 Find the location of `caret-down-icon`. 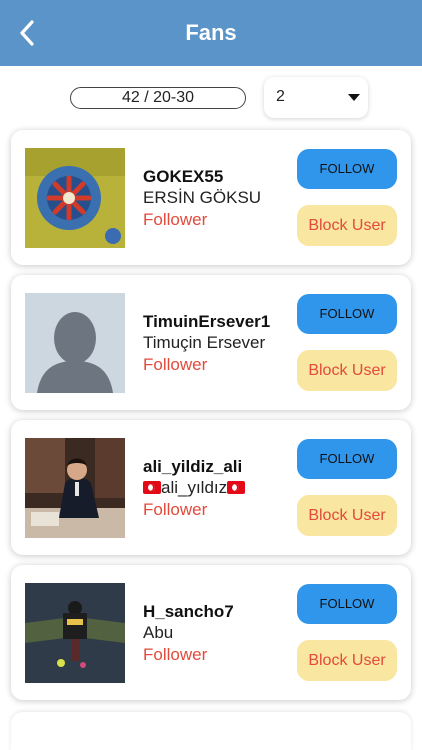

caret-down-icon is located at coordinates (354, 97).